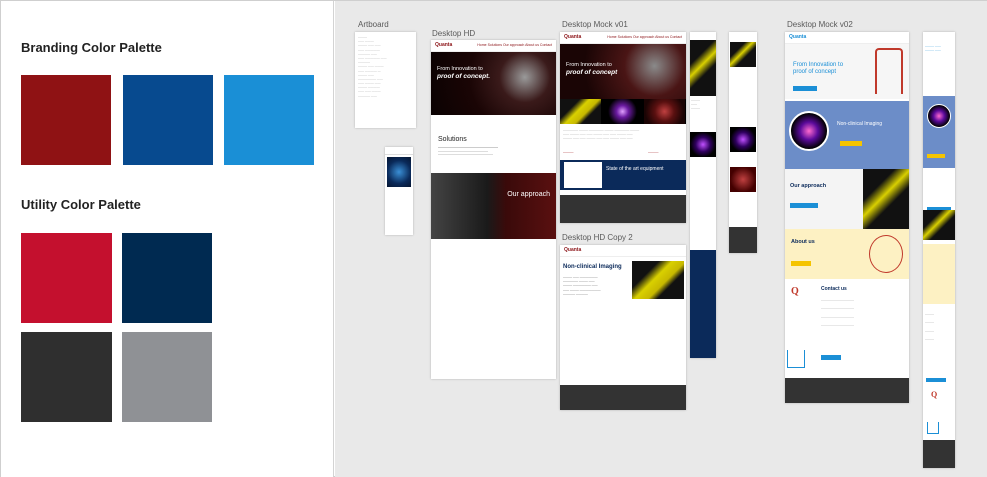 The width and height of the screenshot is (987, 477). What do you see at coordinates (81, 204) in the screenshot?
I see `utility-palette-title: Utility Color Palette` at bounding box center [81, 204].